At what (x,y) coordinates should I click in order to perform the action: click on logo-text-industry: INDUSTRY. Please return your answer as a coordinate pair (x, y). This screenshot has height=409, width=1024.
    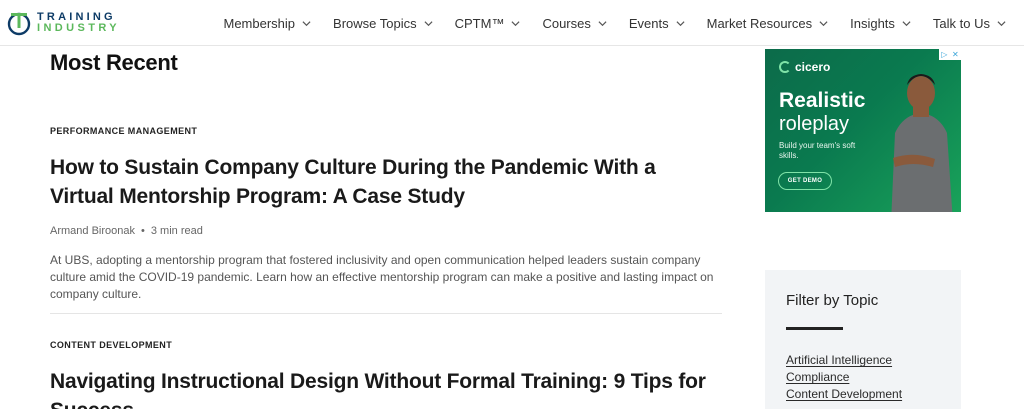
    Looking at the image, I should click on (79, 28).